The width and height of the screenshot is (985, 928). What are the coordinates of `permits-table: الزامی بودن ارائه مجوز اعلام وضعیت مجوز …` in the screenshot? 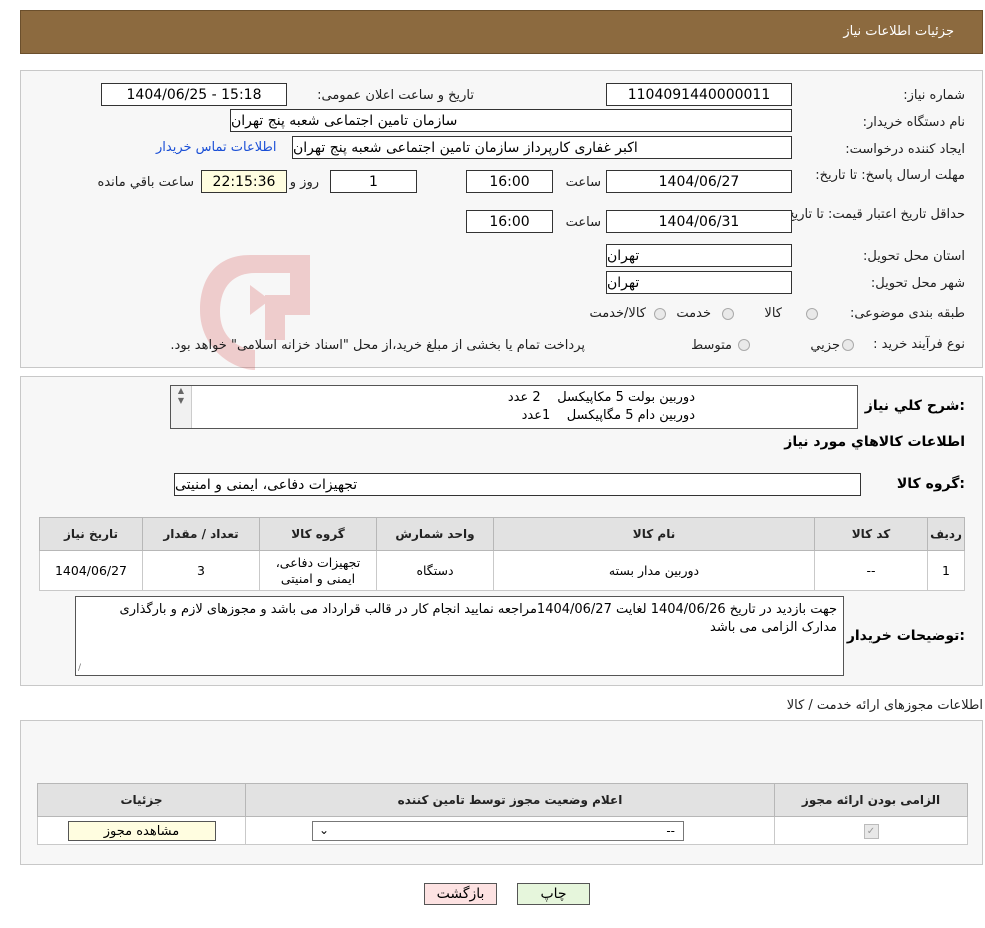 It's located at (502, 814).